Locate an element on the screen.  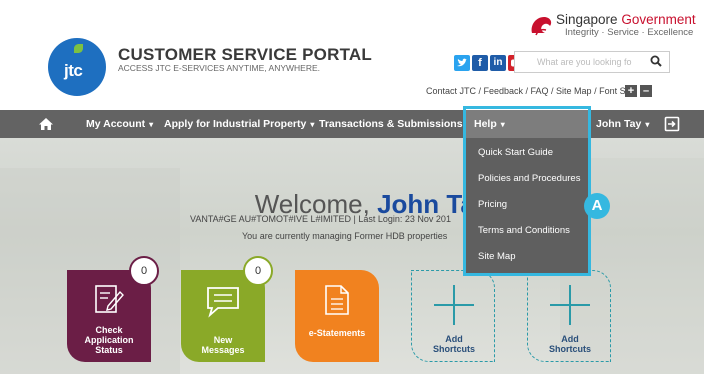
gov-title-singapore: Singapore is located at coordinates (589, 19).